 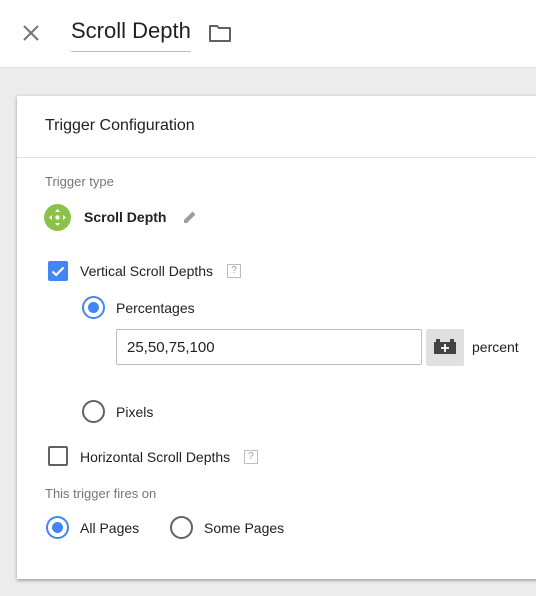 I want to click on trigger-type-name: Scroll Depth, so click(x=125, y=217).